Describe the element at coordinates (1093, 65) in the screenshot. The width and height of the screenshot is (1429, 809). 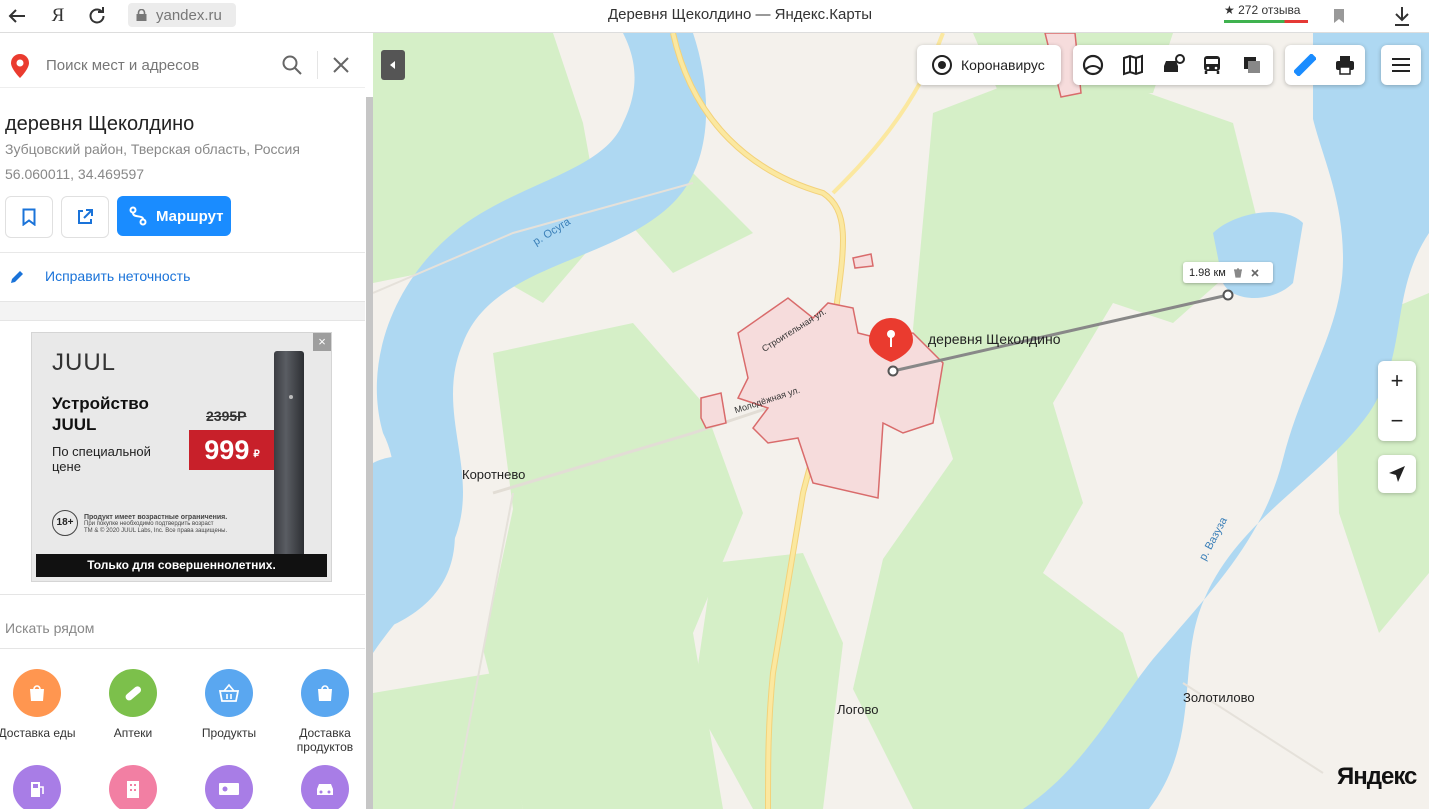
I see `panorama-icon` at that location.